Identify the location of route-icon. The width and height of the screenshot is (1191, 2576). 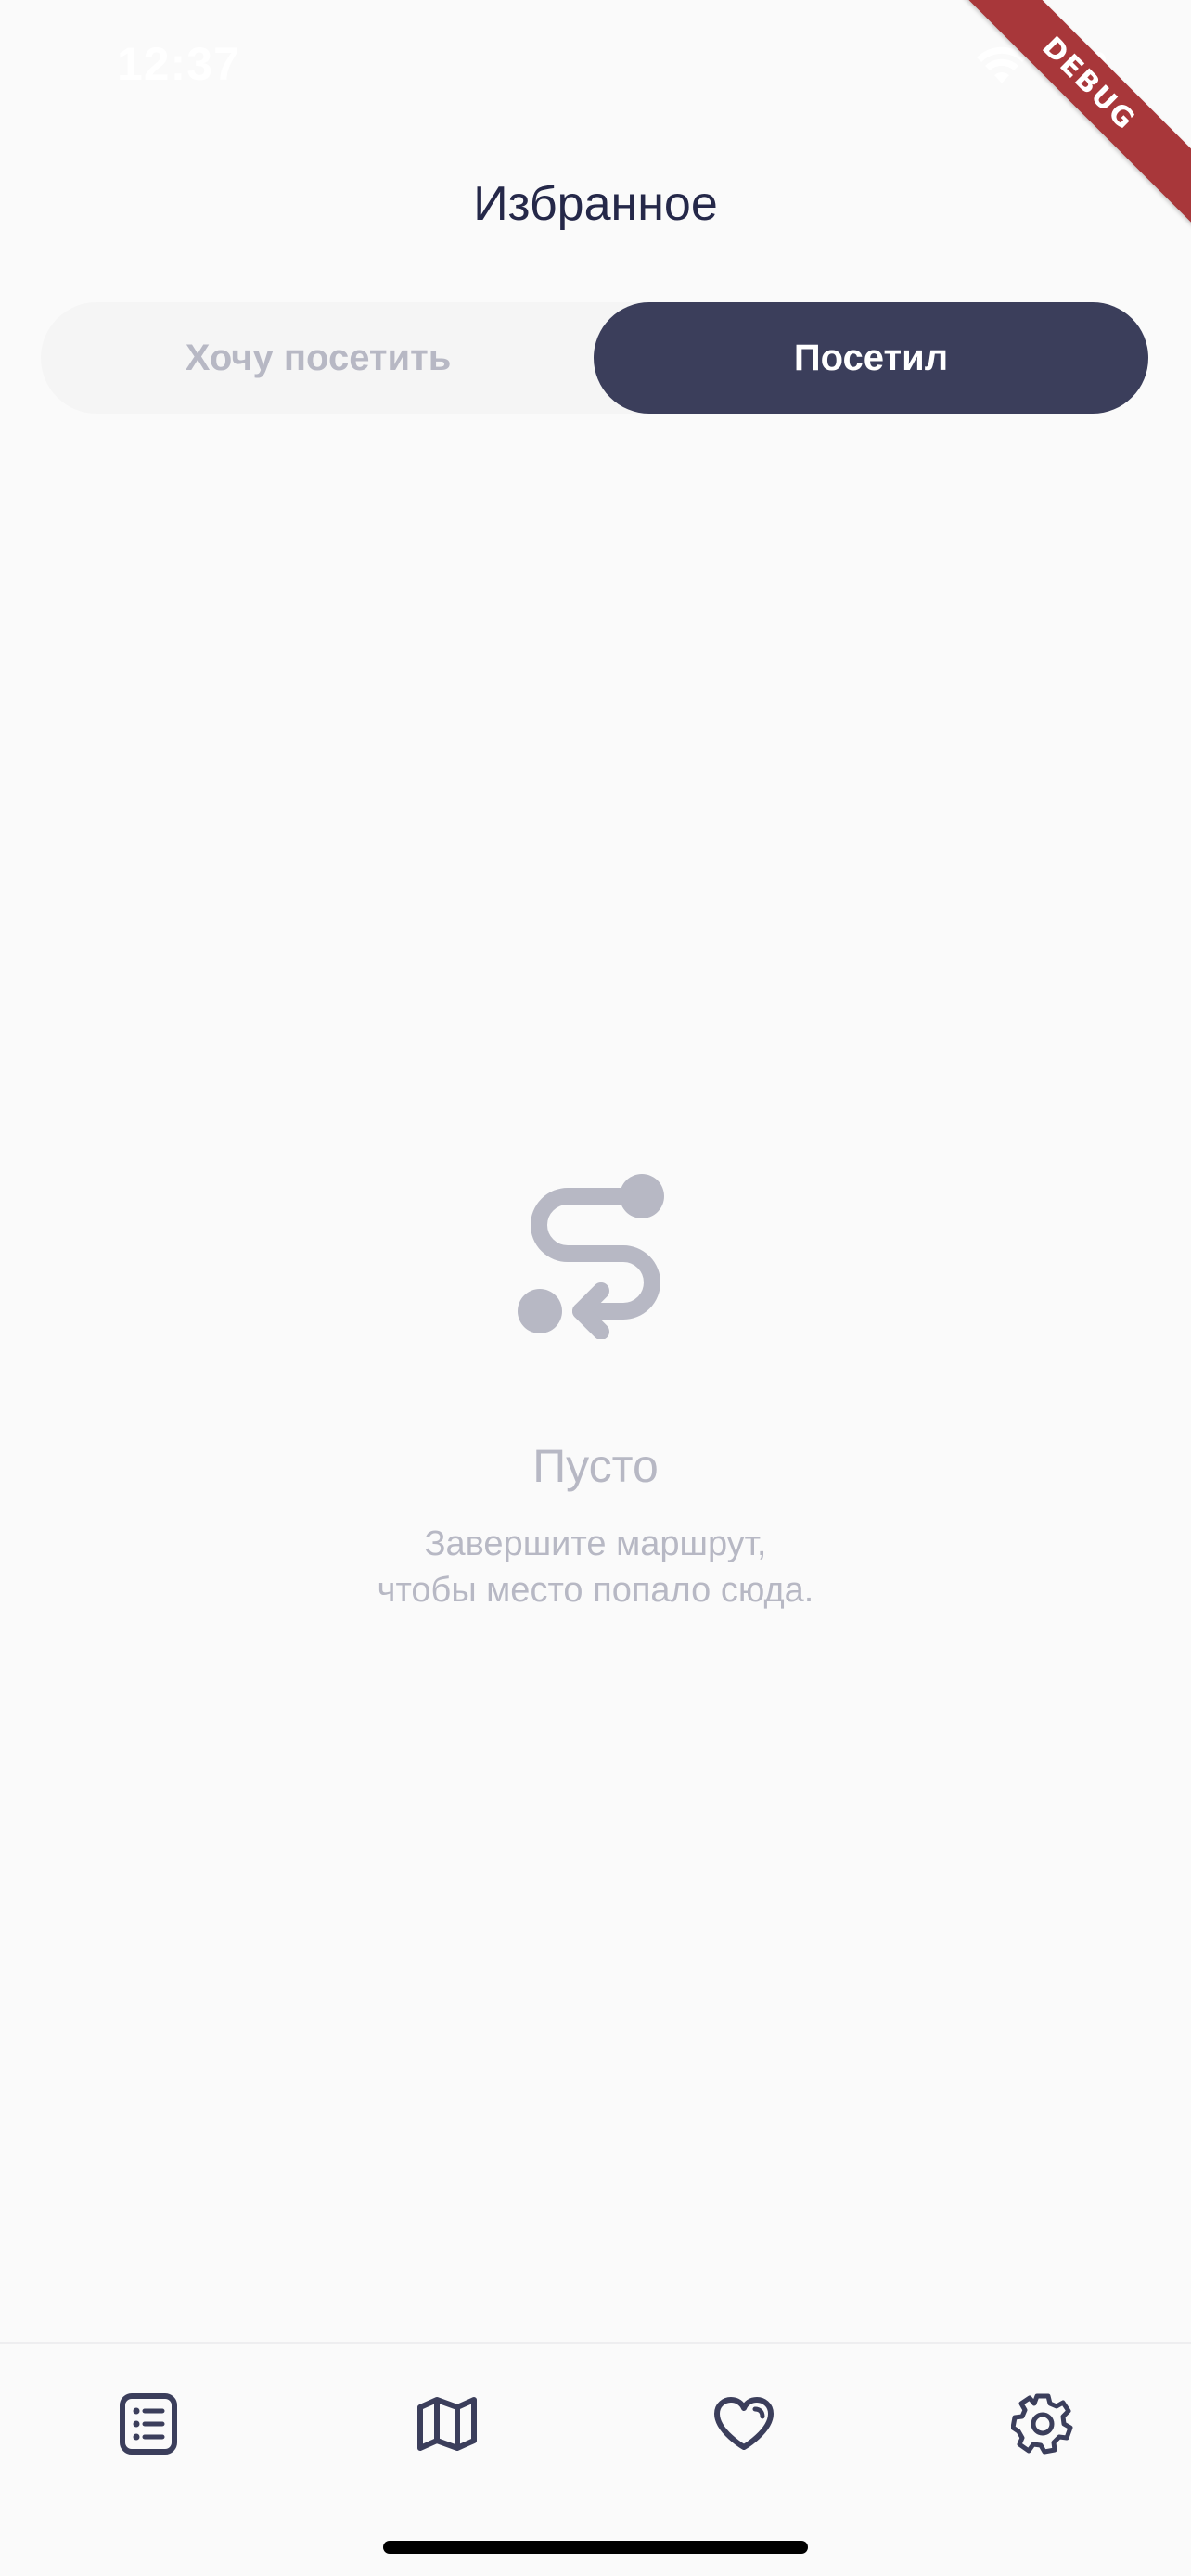
(591, 1257).